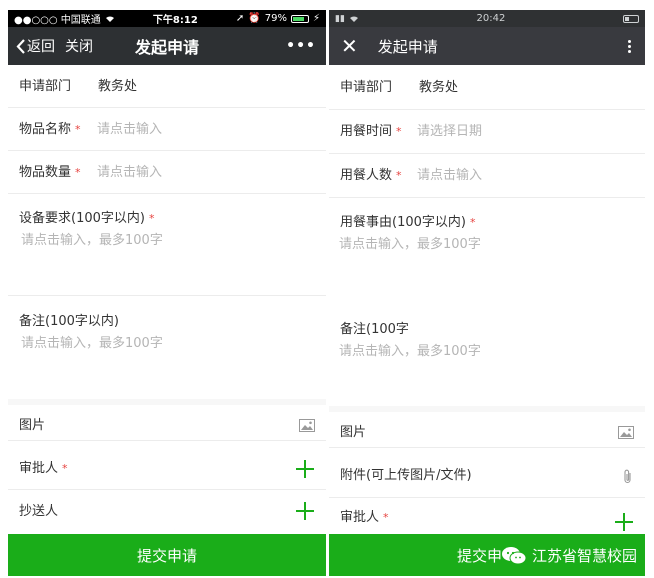 The width and height of the screenshot is (654, 578). What do you see at coordinates (254, 18) in the screenshot?
I see `alarm-icon: ⏰` at bounding box center [254, 18].